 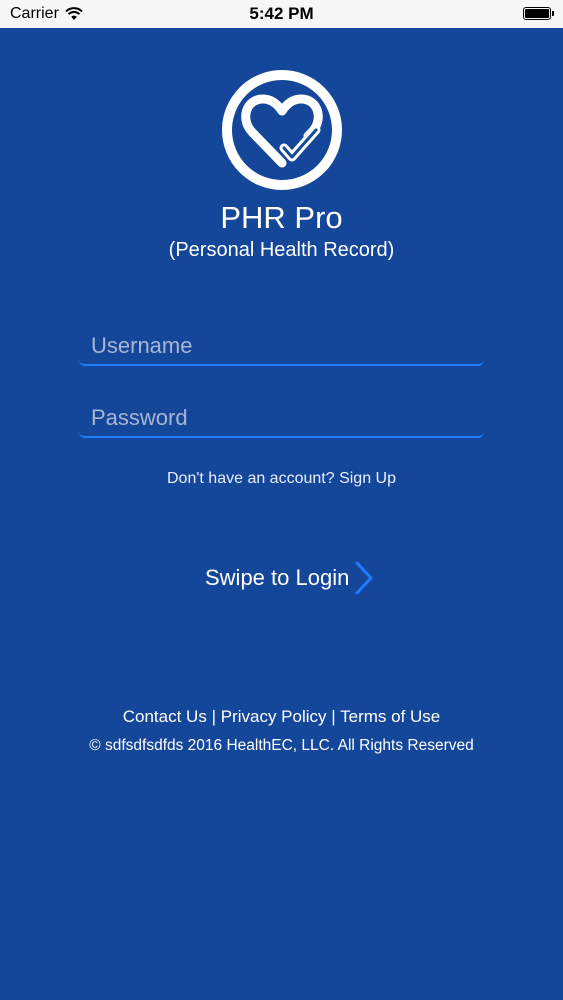 What do you see at coordinates (251, 478) in the screenshot?
I see `signup-prompt-text: Don't have an account?` at bounding box center [251, 478].